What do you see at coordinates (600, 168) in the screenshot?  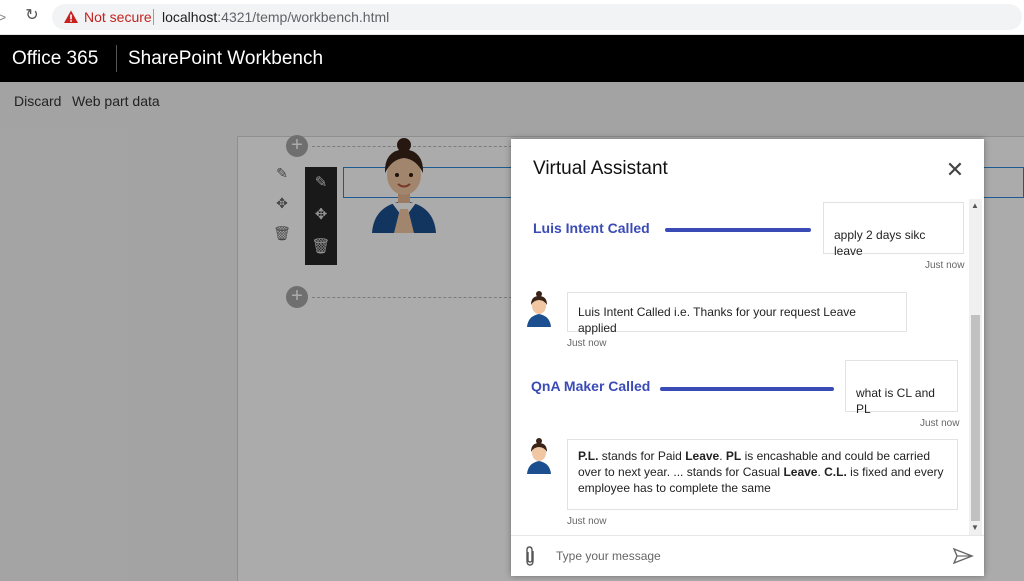 I see `chat-title: Virtual Assistant` at bounding box center [600, 168].